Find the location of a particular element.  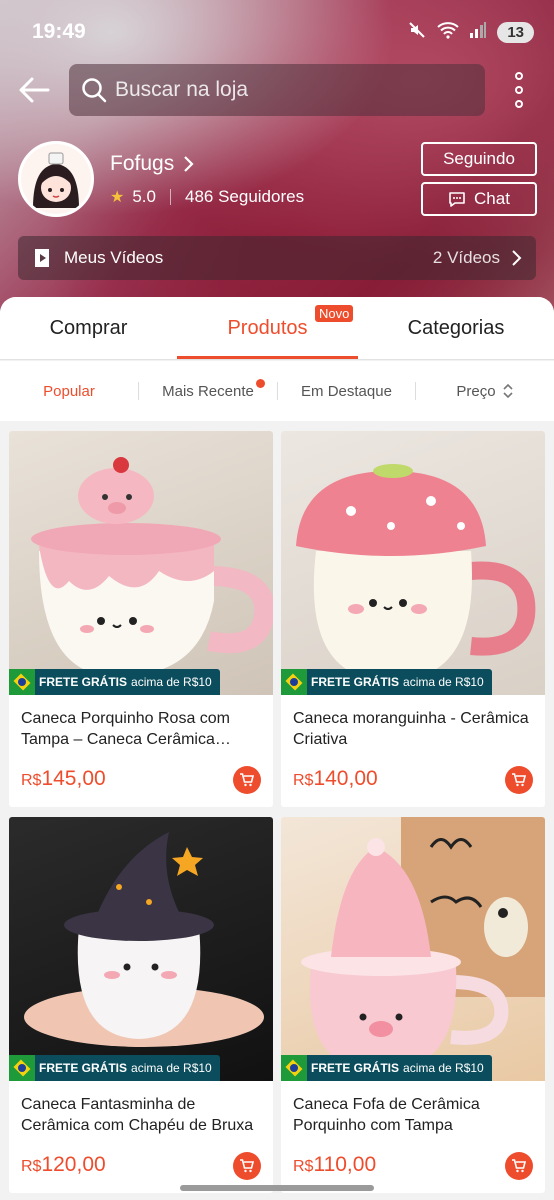

following-label: Seguindo is located at coordinates (479, 158).